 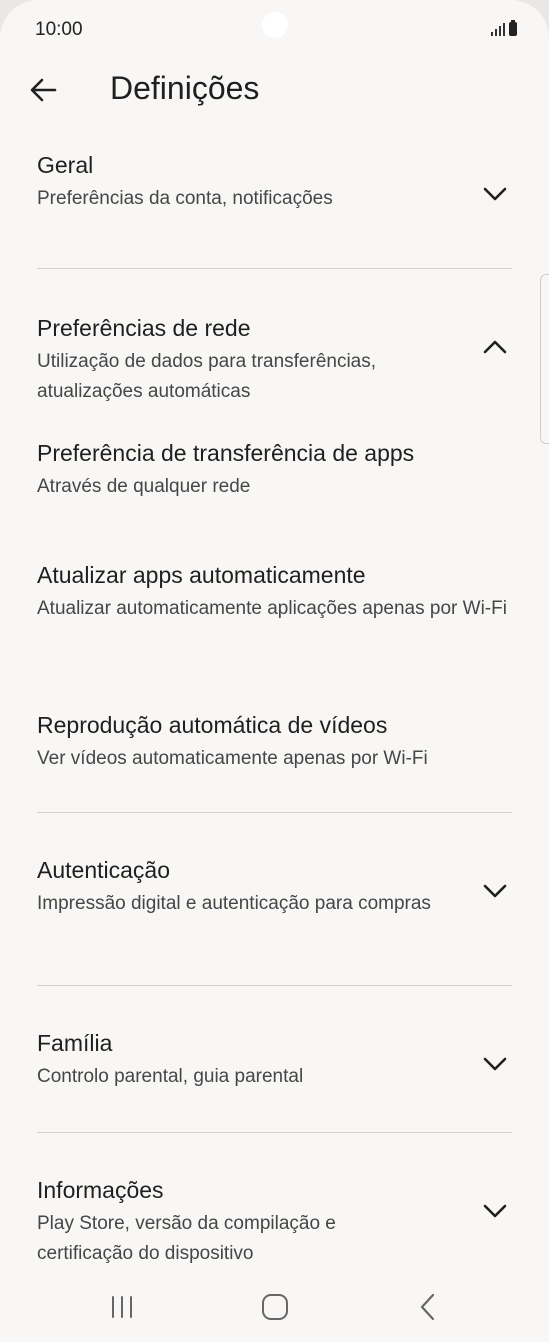 I want to click on back-button, so click(x=44, y=90).